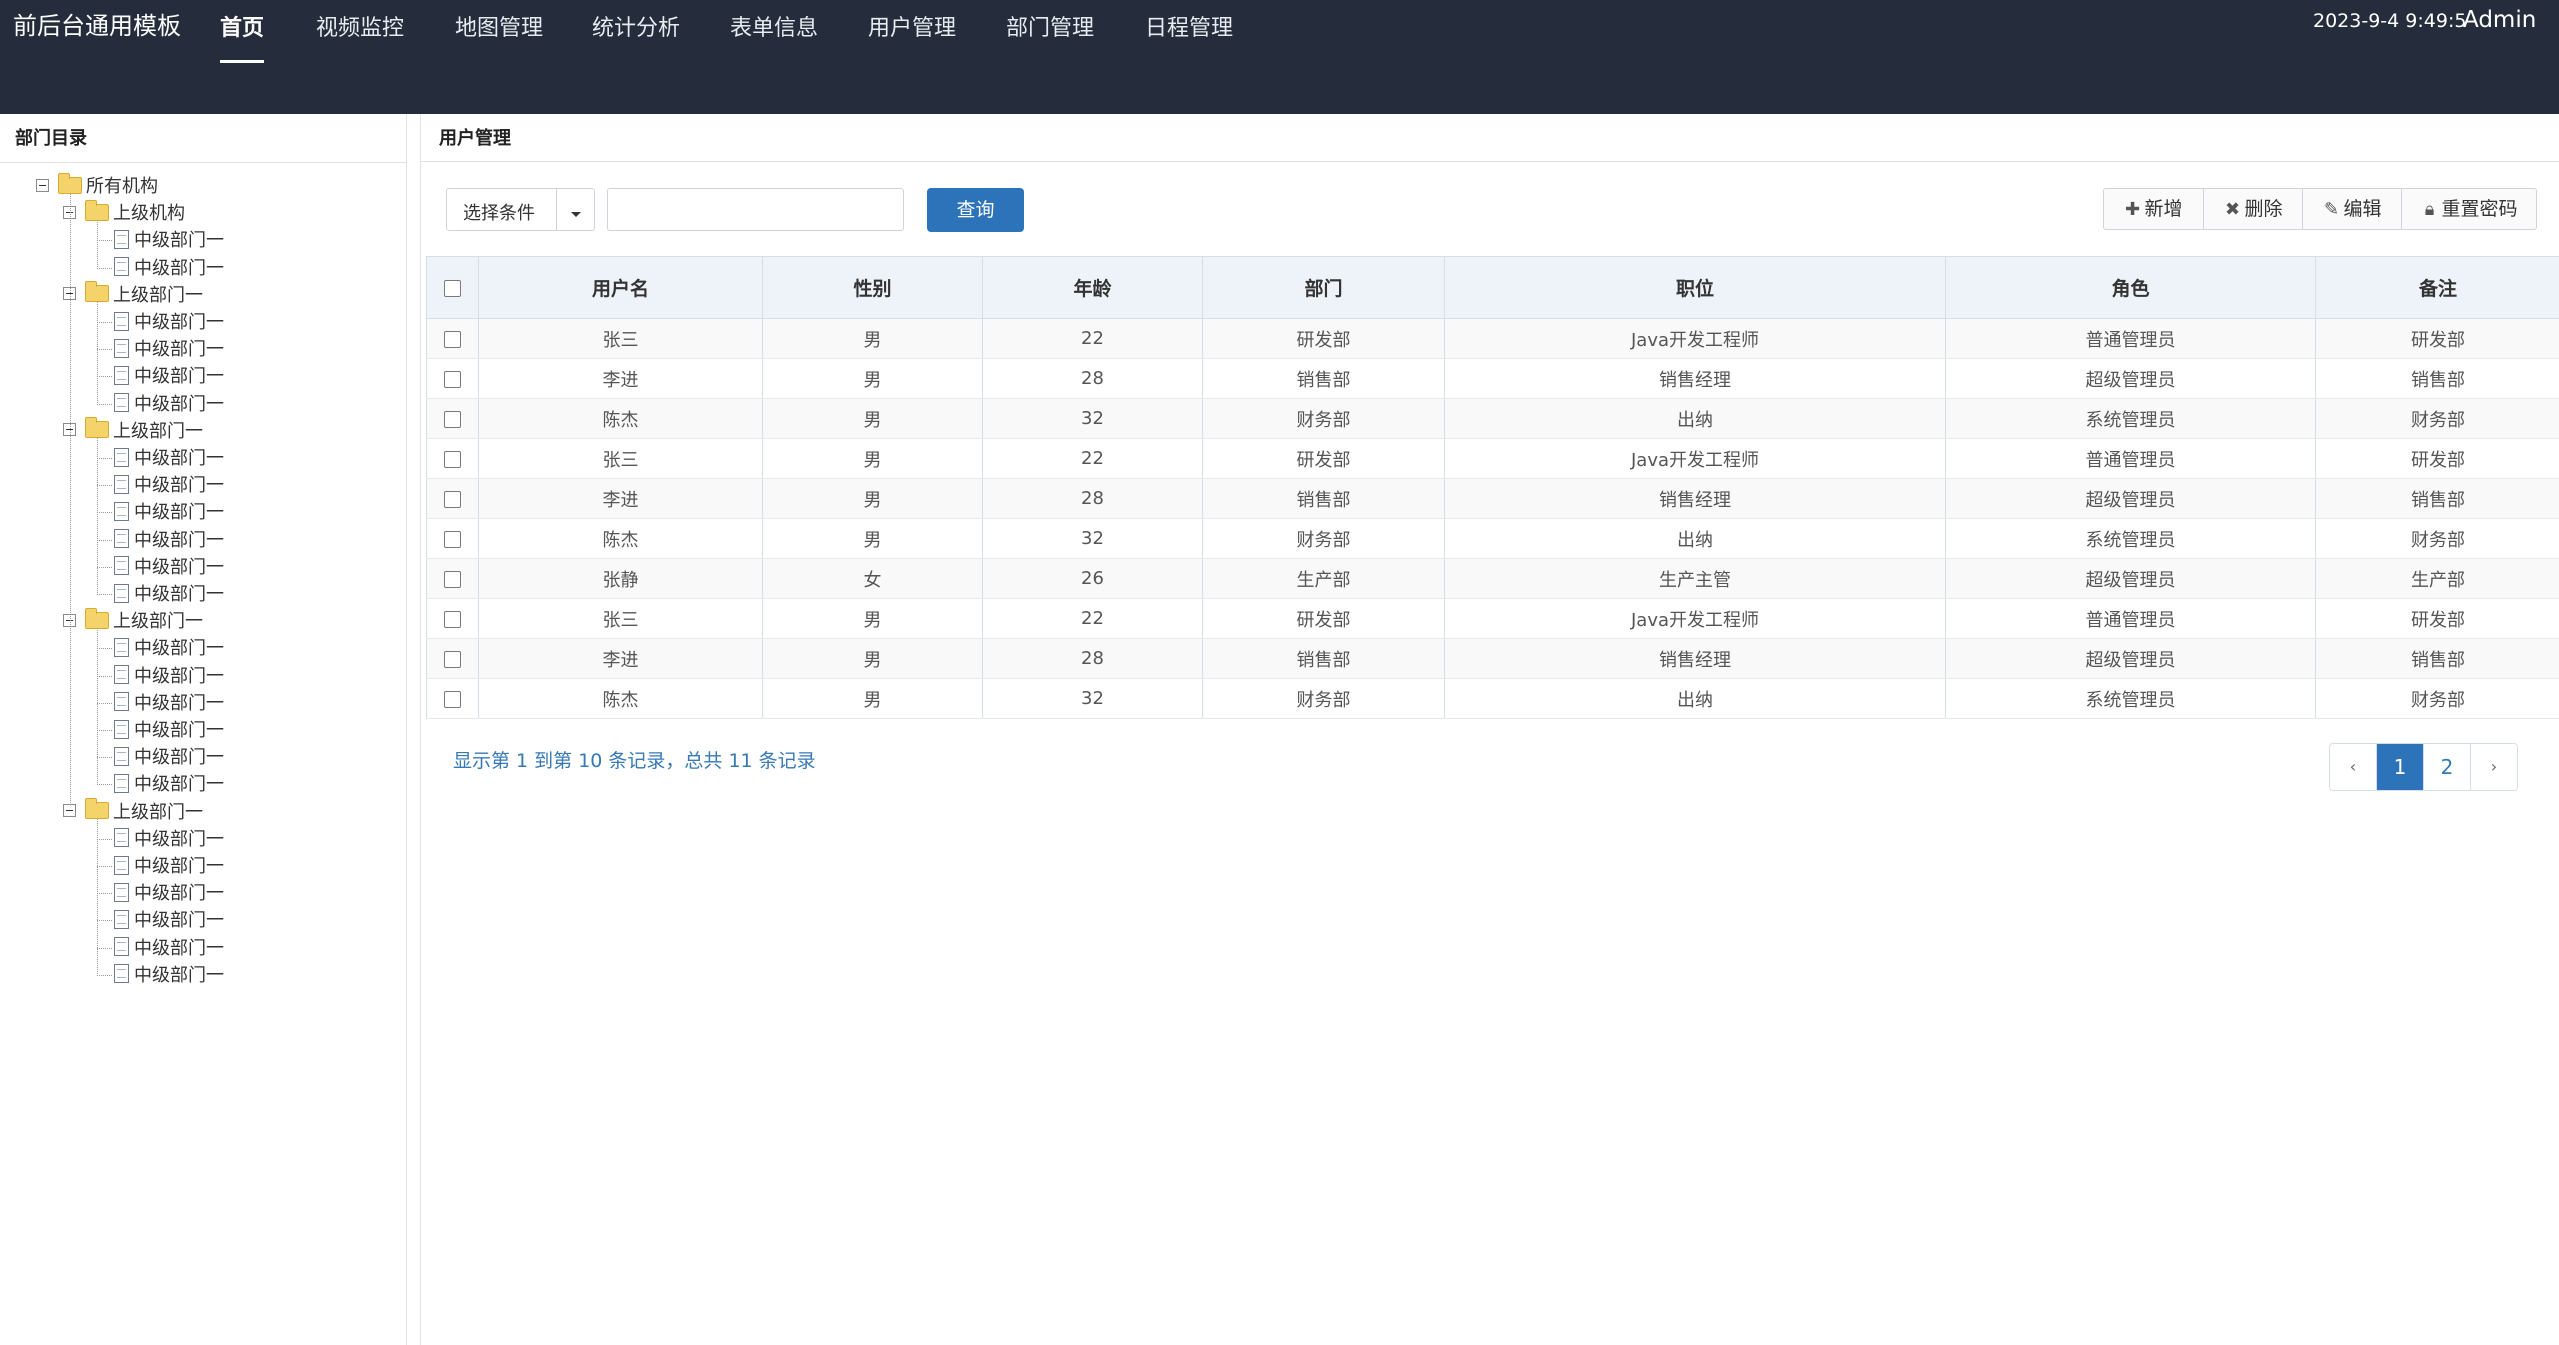 Image resolution: width=2559 pixels, height=1345 pixels. Describe the element at coordinates (872, 538) in the screenshot. I see `cell-gender: 男` at that location.